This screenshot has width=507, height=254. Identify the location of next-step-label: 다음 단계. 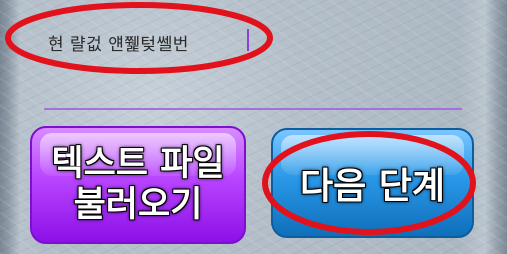
(372, 186).